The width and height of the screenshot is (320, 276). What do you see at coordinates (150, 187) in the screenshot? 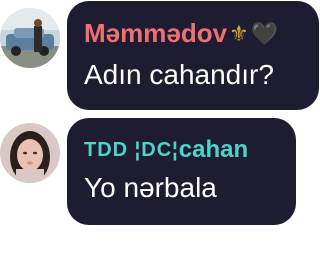
I see `message-text: Yo nərbala` at bounding box center [150, 187].